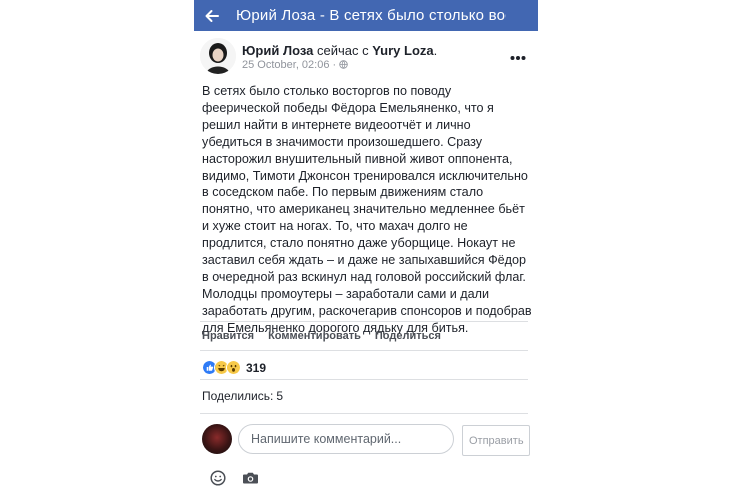 This screenshot has width=730, height=487. I want to click on shares-summary: Поделились: 5, so click(242, 396).